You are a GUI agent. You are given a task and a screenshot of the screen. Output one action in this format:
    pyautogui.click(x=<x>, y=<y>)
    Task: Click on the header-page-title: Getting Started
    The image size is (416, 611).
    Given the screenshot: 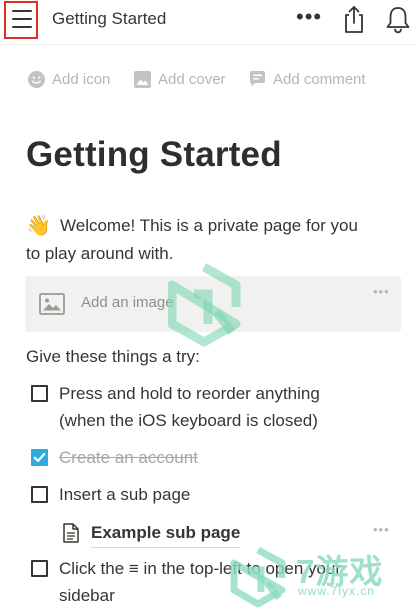 What is the action you would take?
    pyautogui.click(x=109, y=19)
    